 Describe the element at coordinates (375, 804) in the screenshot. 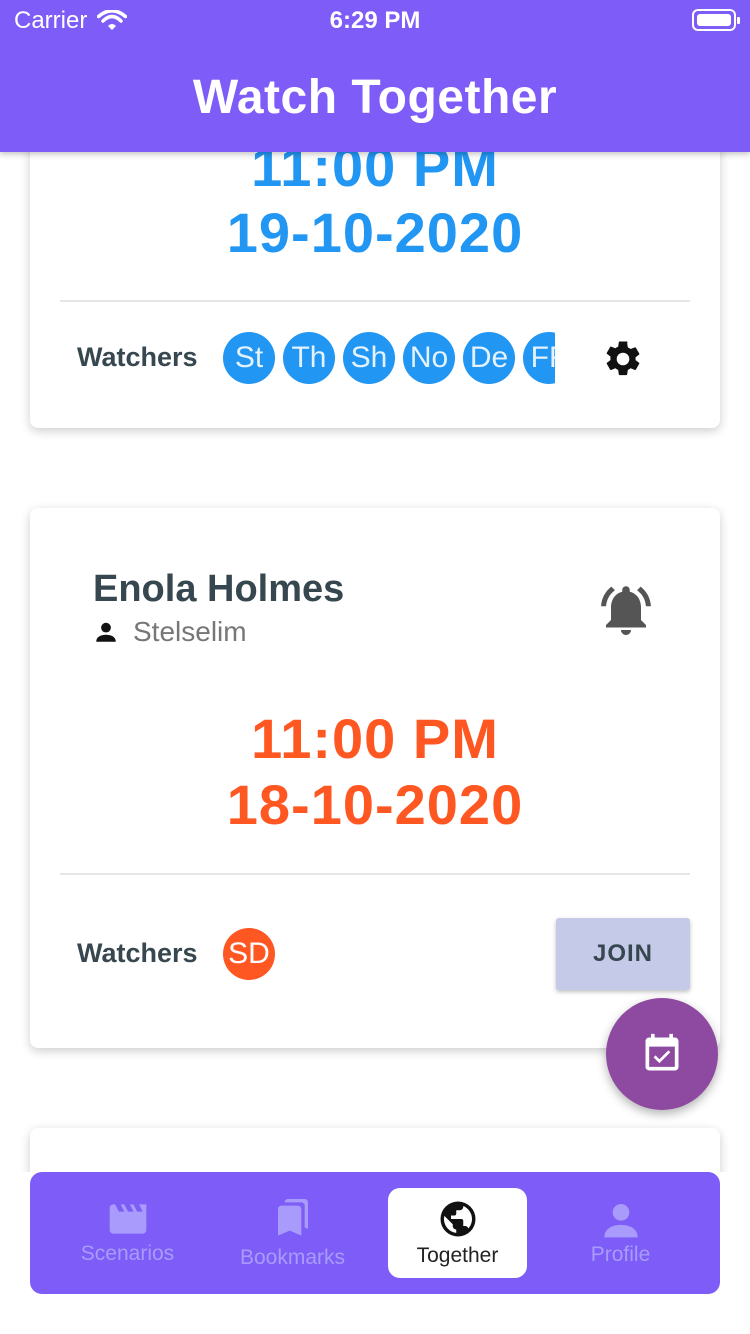

I see `event-date: 18-10-2020` at that location.